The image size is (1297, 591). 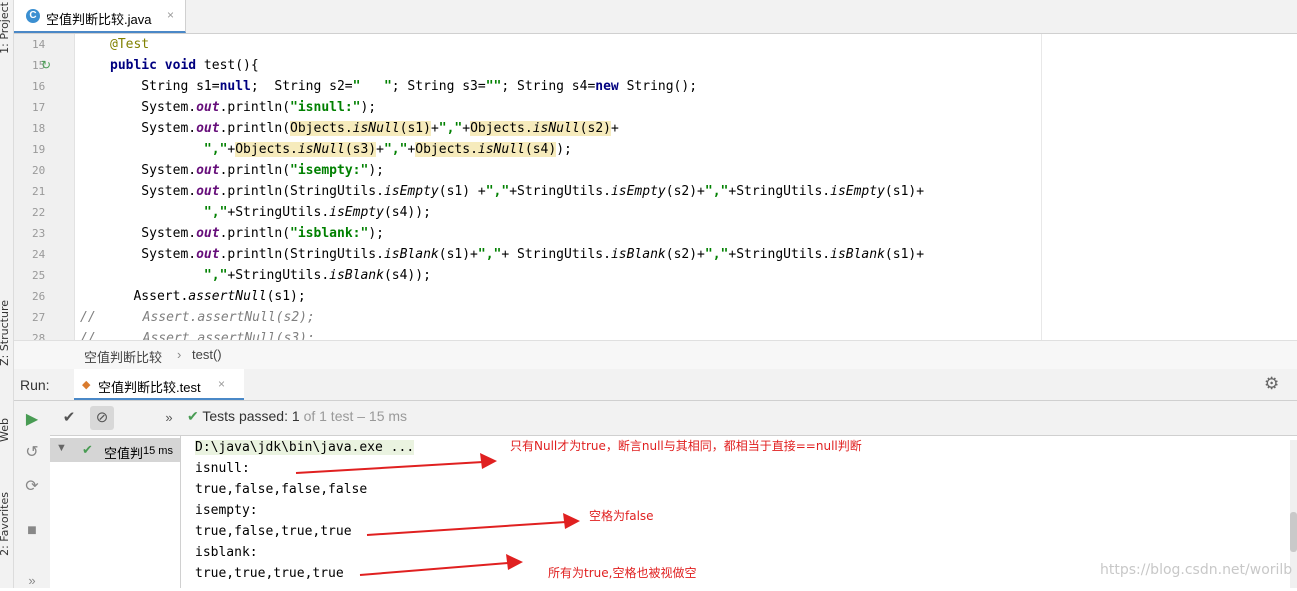 I want to click on watermark: https://blog.csdn.net/worilb, so click(x=1196, y=570).